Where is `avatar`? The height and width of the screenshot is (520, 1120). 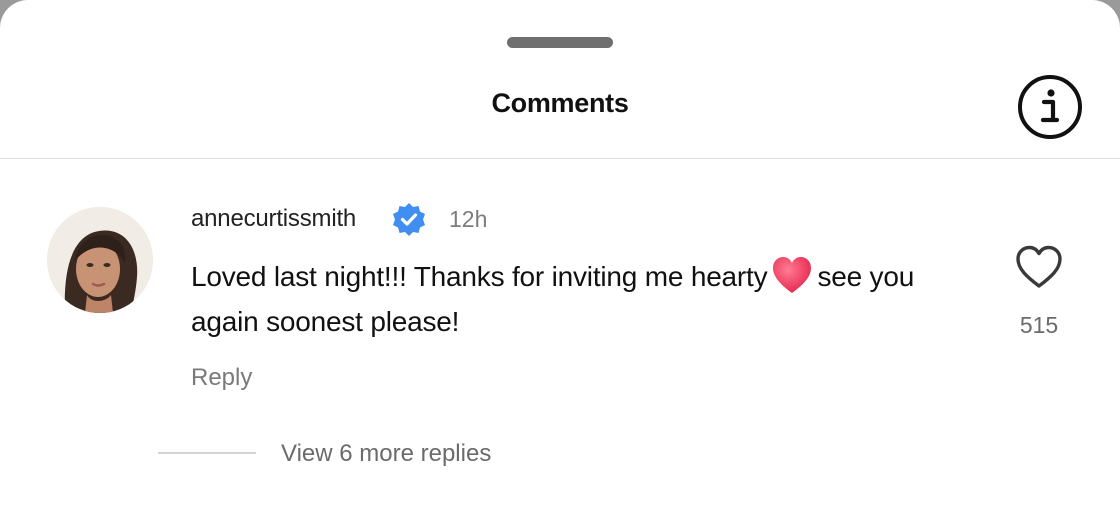 avatar is located at coordinates (100, 260).